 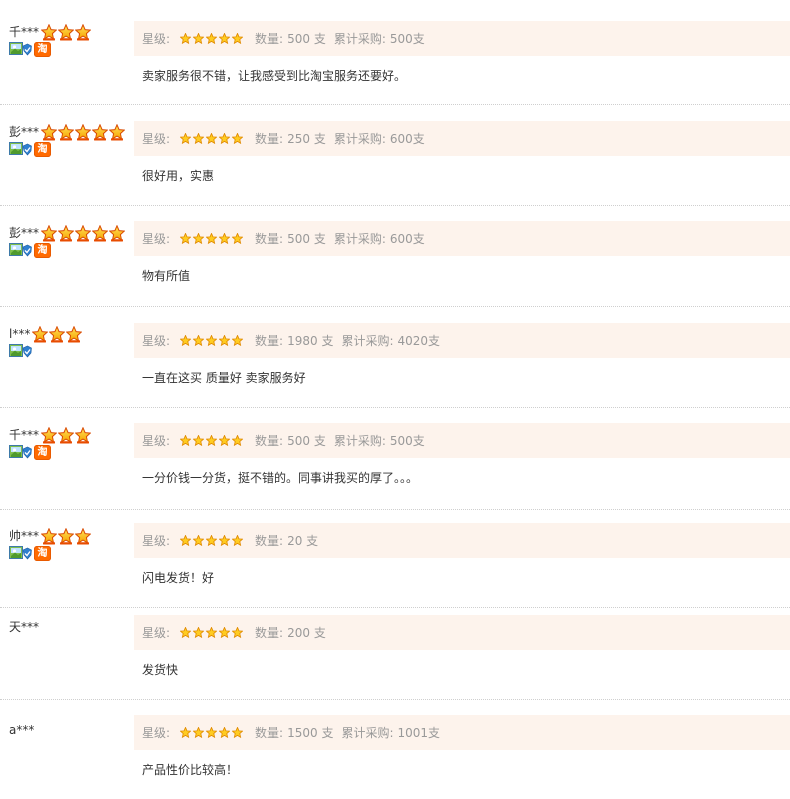 I want to click on reviewer-name-row: 帅***, so click(x=50, y=536).